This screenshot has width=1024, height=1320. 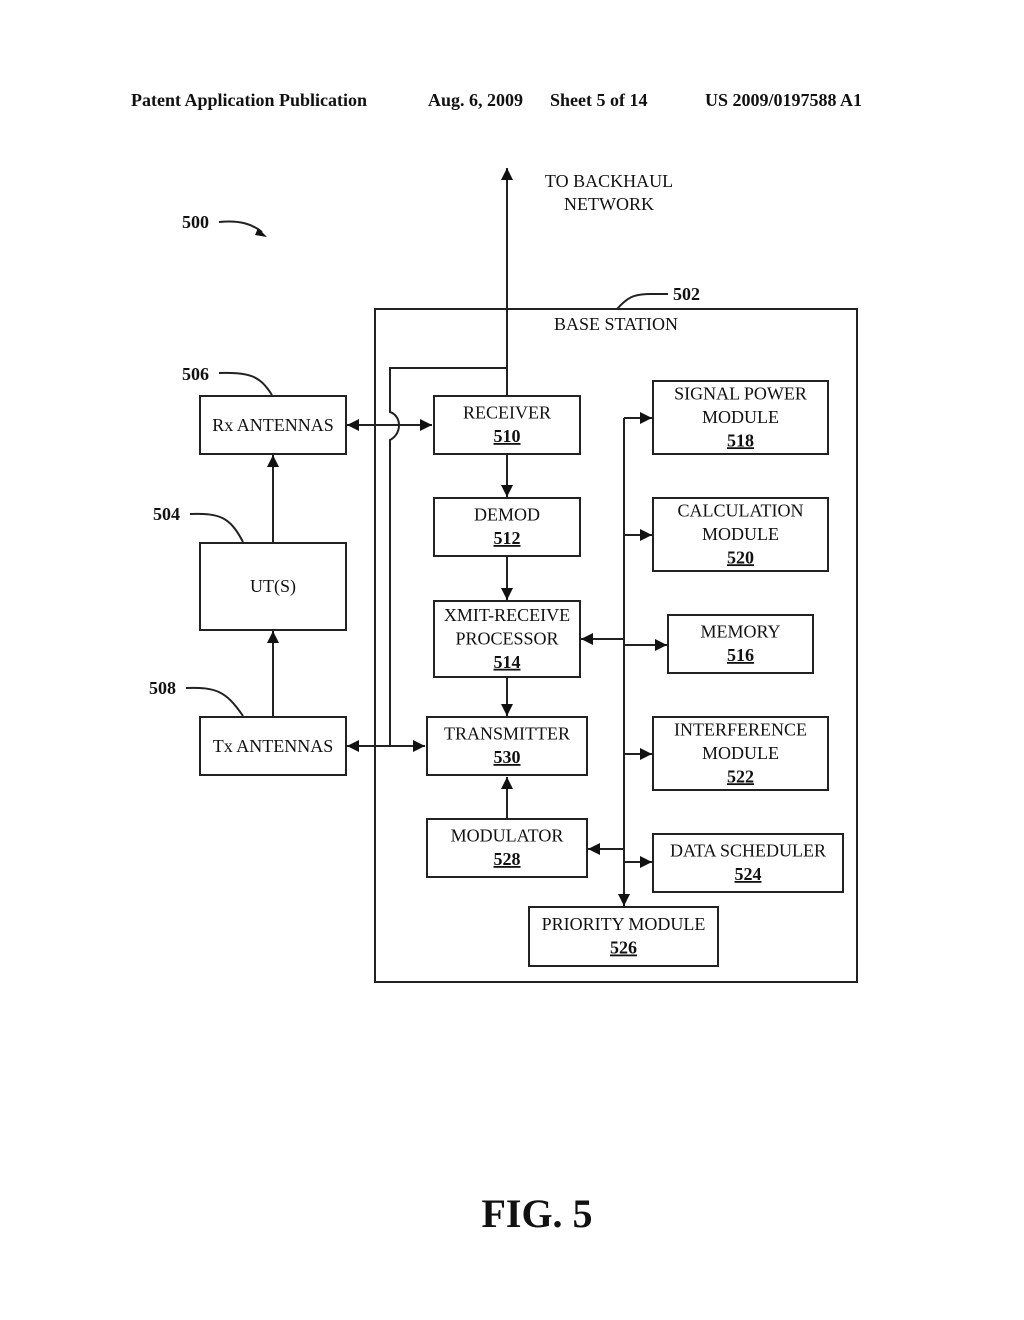 I want to click on calculation-ref: 520, so click(x=740, y=557).